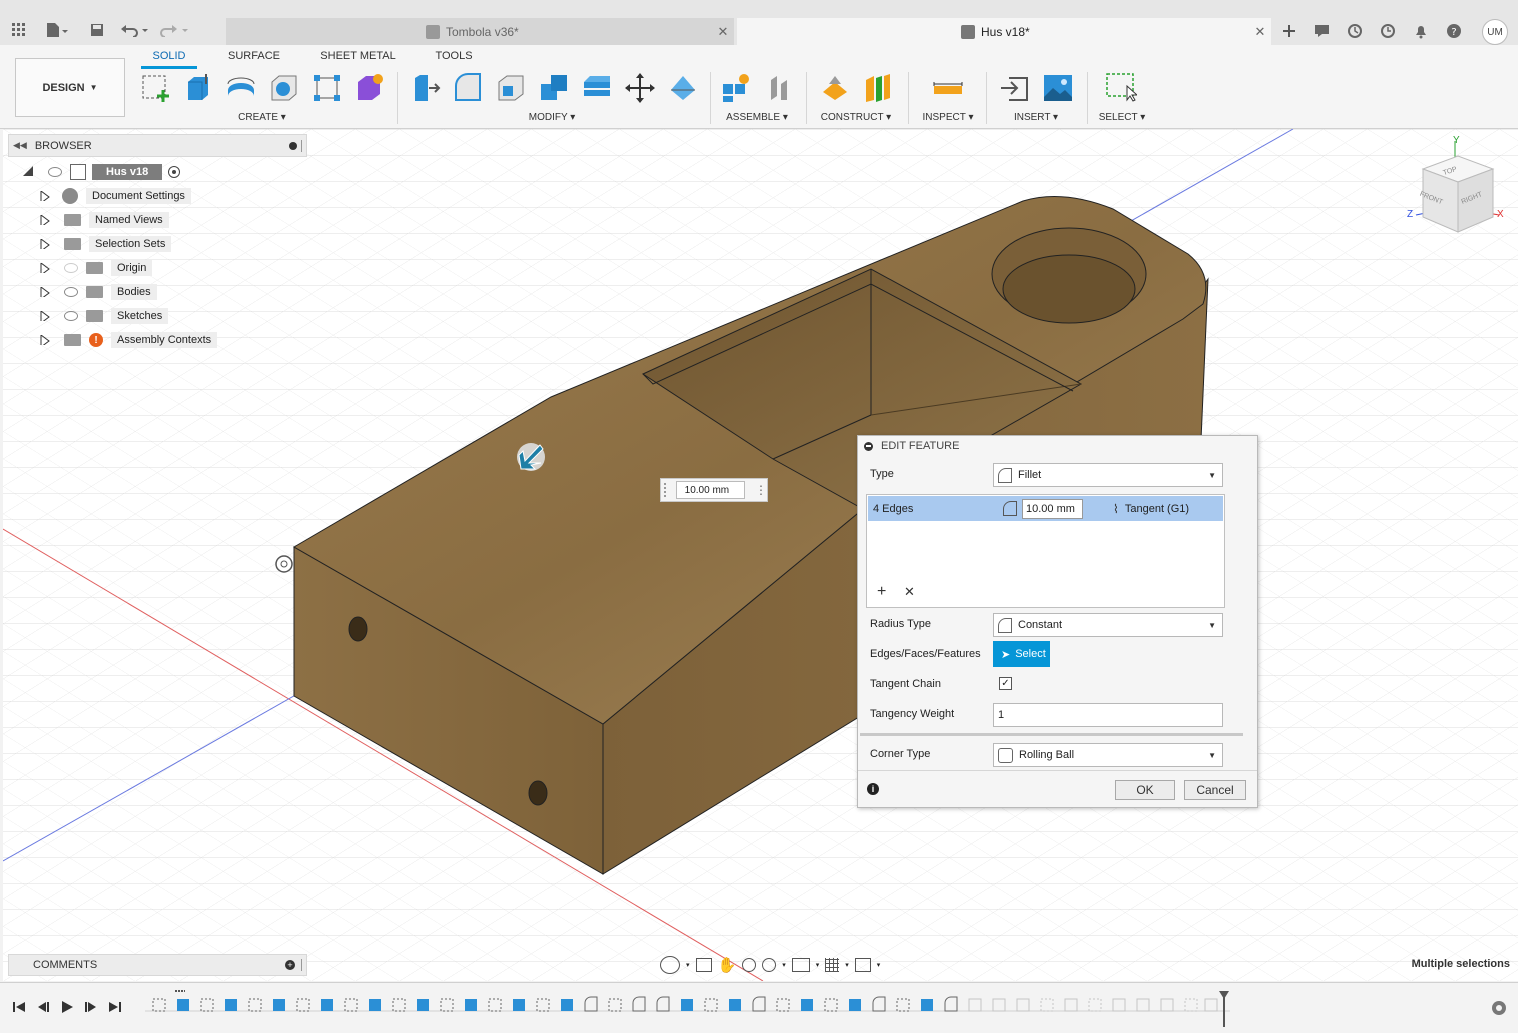 This screenshot has width=1518, height=1033. I want to click on undo-icon, so click(135, 30).